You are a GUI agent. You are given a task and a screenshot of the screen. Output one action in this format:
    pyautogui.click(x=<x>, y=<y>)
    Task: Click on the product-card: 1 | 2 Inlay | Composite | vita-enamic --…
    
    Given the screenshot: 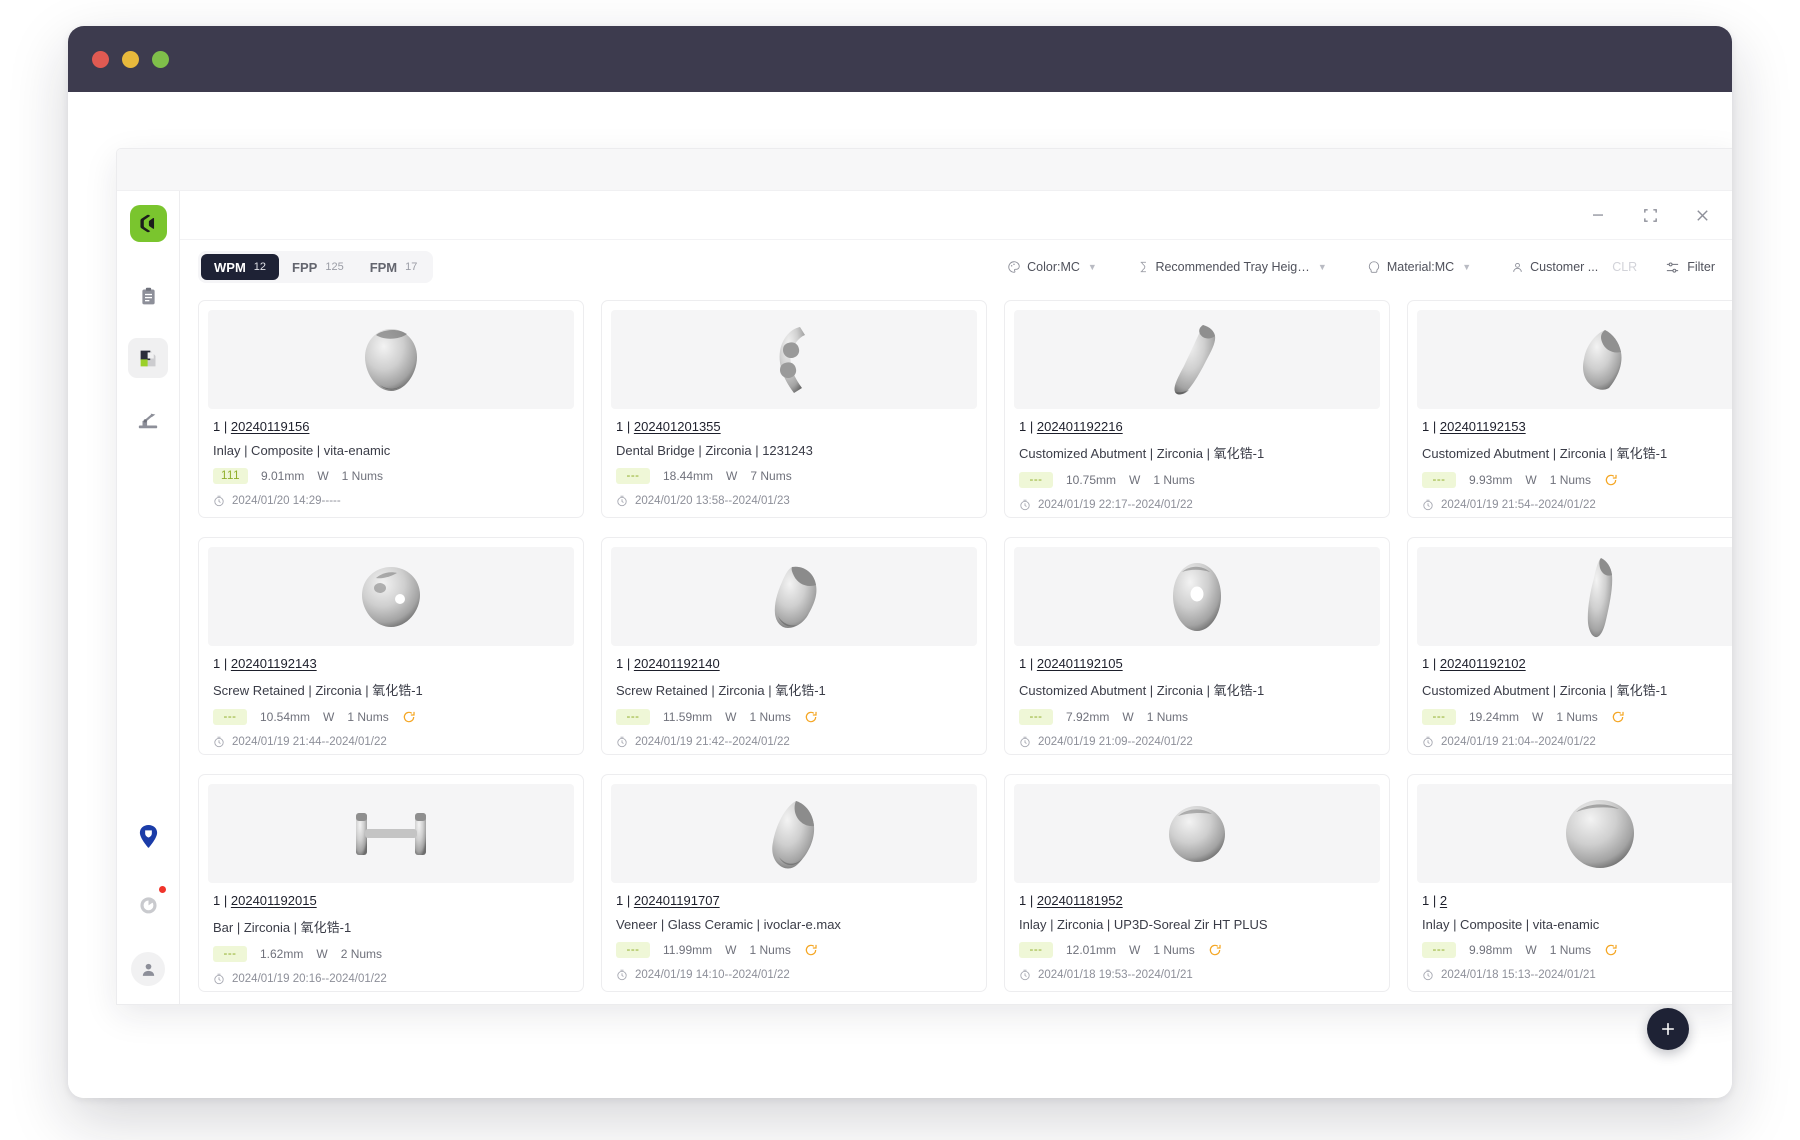 What is the action you would take?
    pyautogui.click(x=1569, y=883)
    